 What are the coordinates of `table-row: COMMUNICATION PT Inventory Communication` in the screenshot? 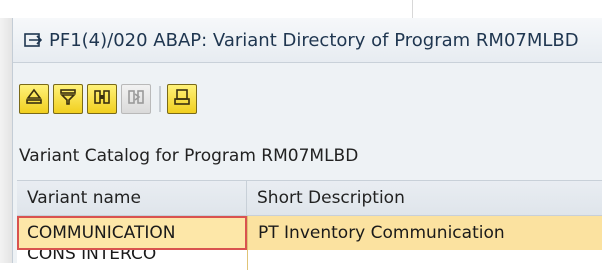 It's located at (309, 233).